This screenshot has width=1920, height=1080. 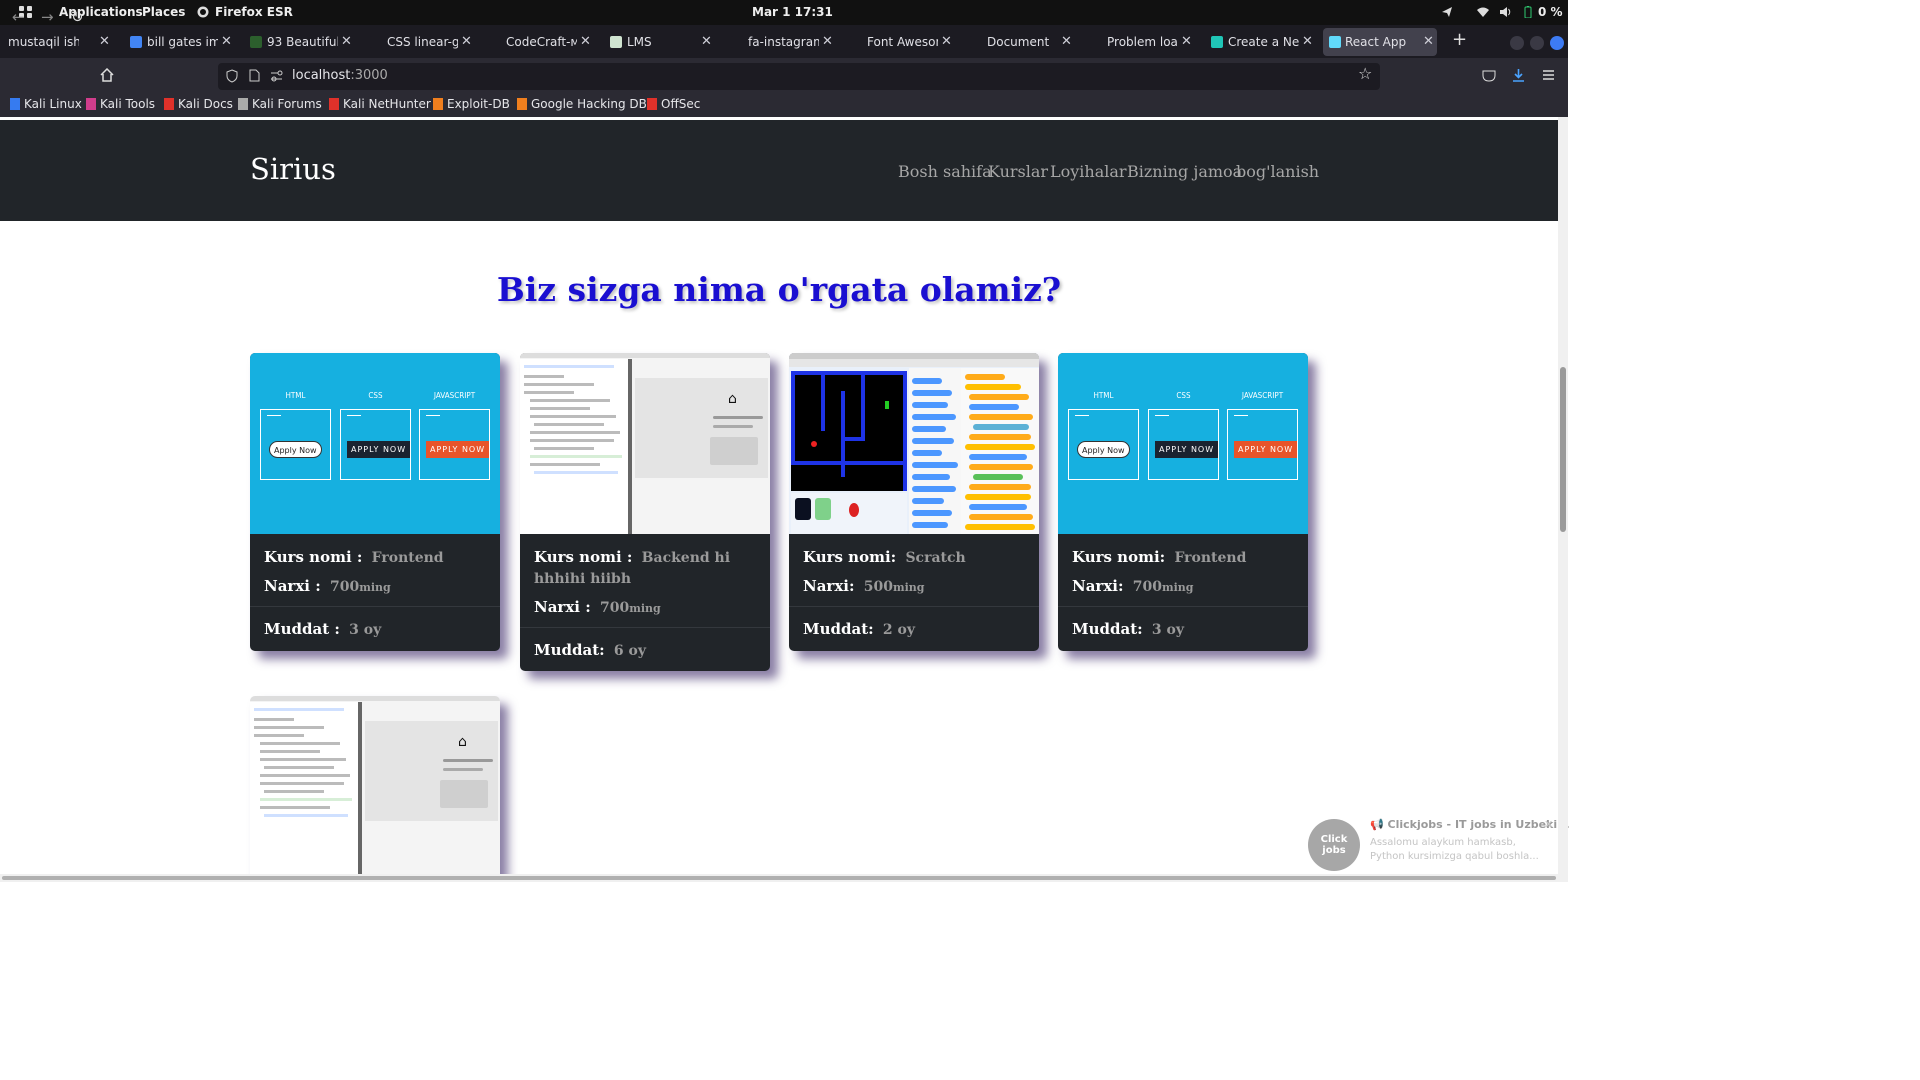 I want to click on menu-hamburger-icon, so click(x=1548, y=75).